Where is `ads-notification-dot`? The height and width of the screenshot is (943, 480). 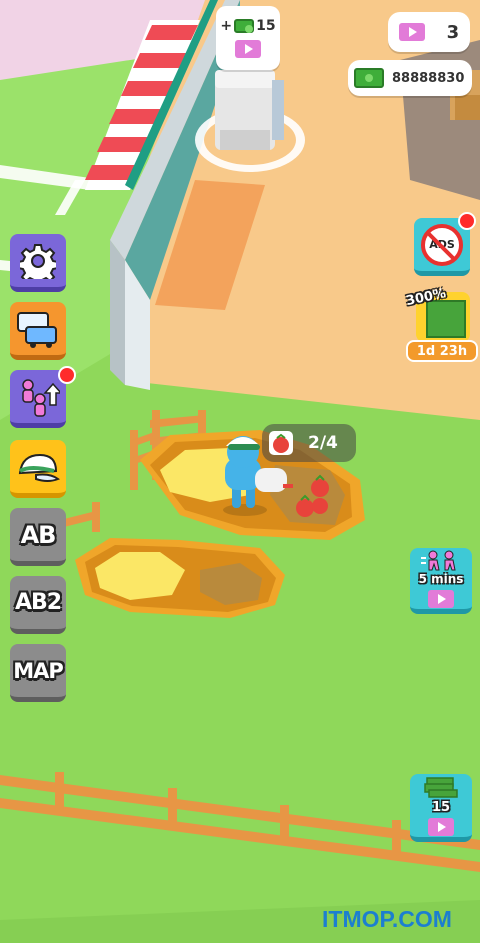
ads-notification-dot is located at coordinates (467, 221).